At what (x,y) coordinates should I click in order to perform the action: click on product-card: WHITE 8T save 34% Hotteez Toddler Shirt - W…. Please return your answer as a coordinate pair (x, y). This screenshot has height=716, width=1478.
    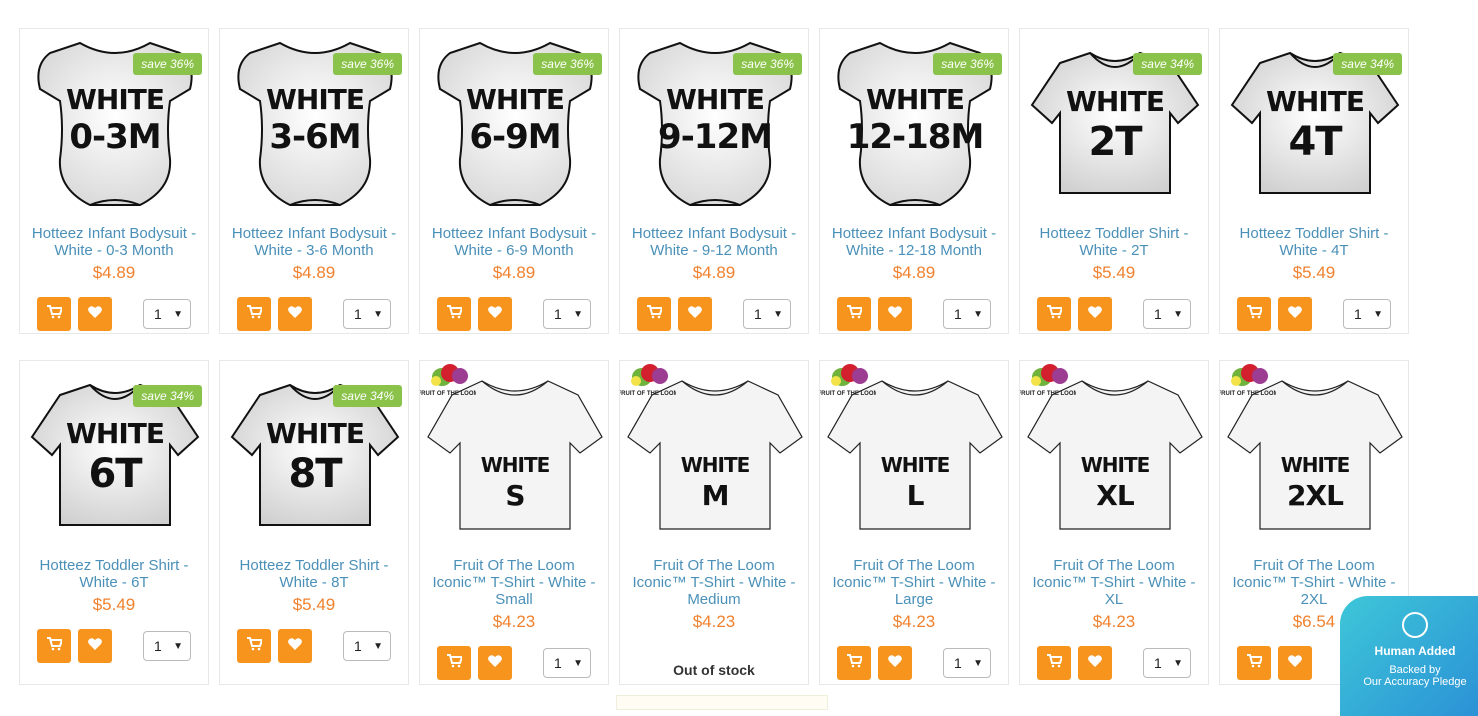
    Looking at the image, I should click on (314, 522).